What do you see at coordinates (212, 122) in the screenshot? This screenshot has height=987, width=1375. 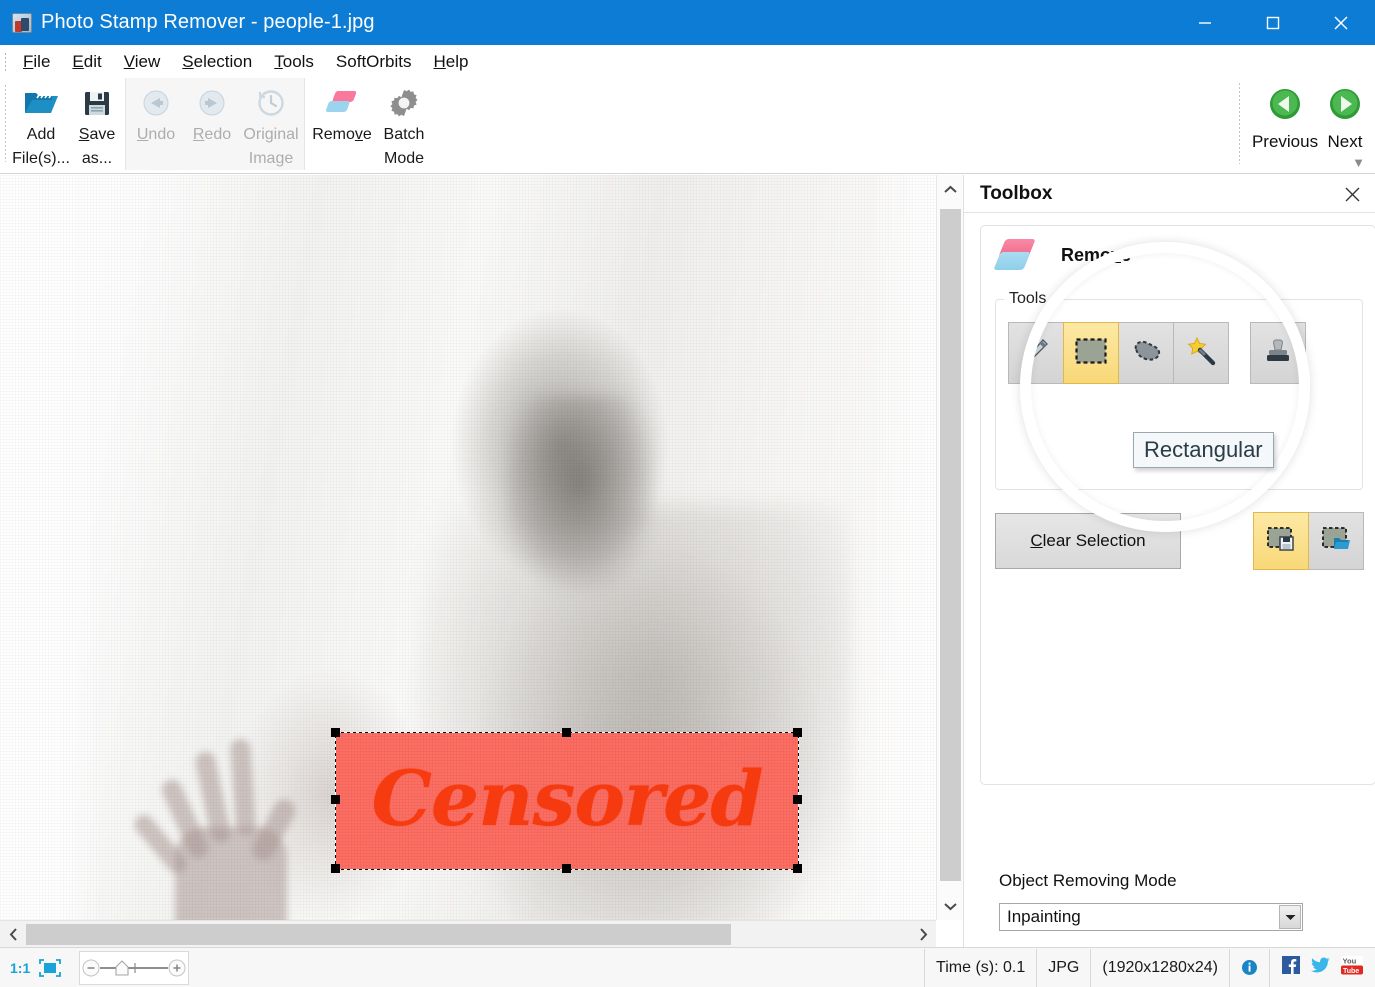 I see `redo-button: Redo` at bounding box center [212, 122].